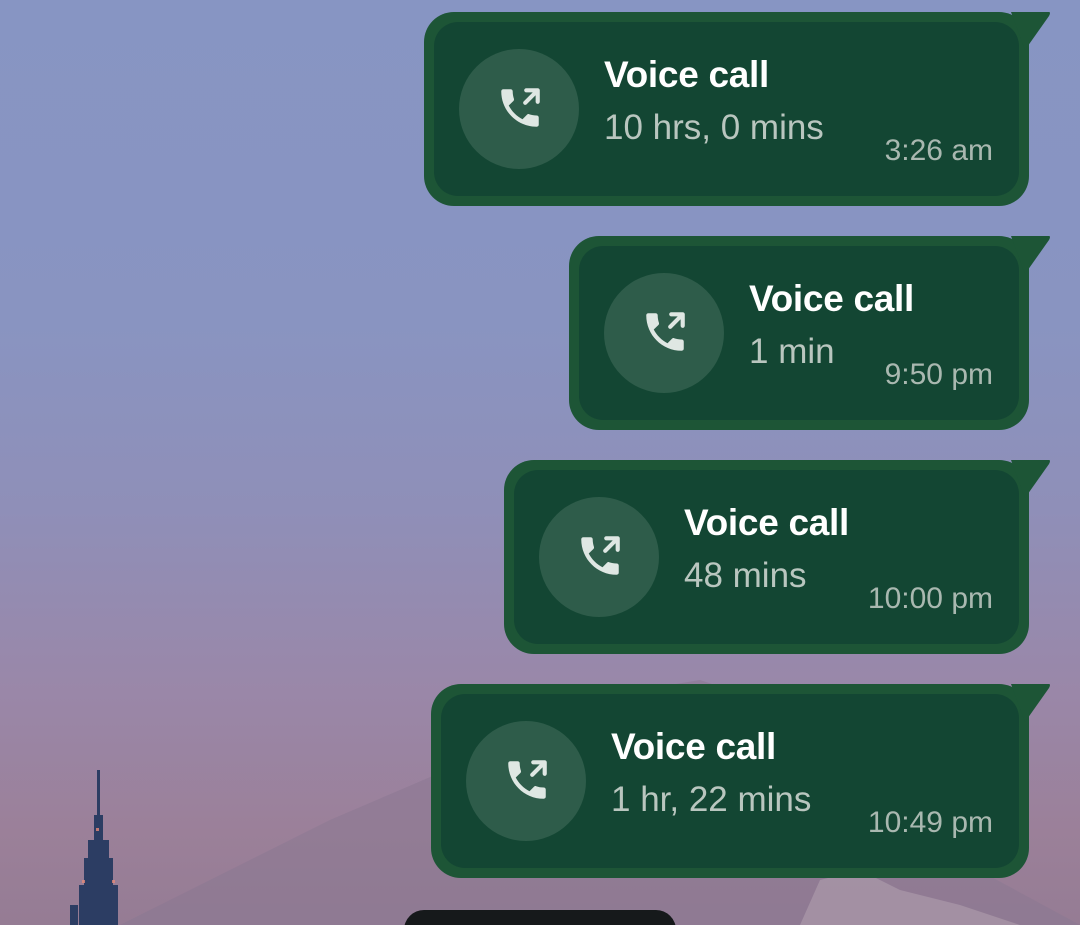 The image size is (1080, 925). Describe the element at coordinates (938, 150) in the screenshot. I see `message-timestamp: 3:26 am` at that location.